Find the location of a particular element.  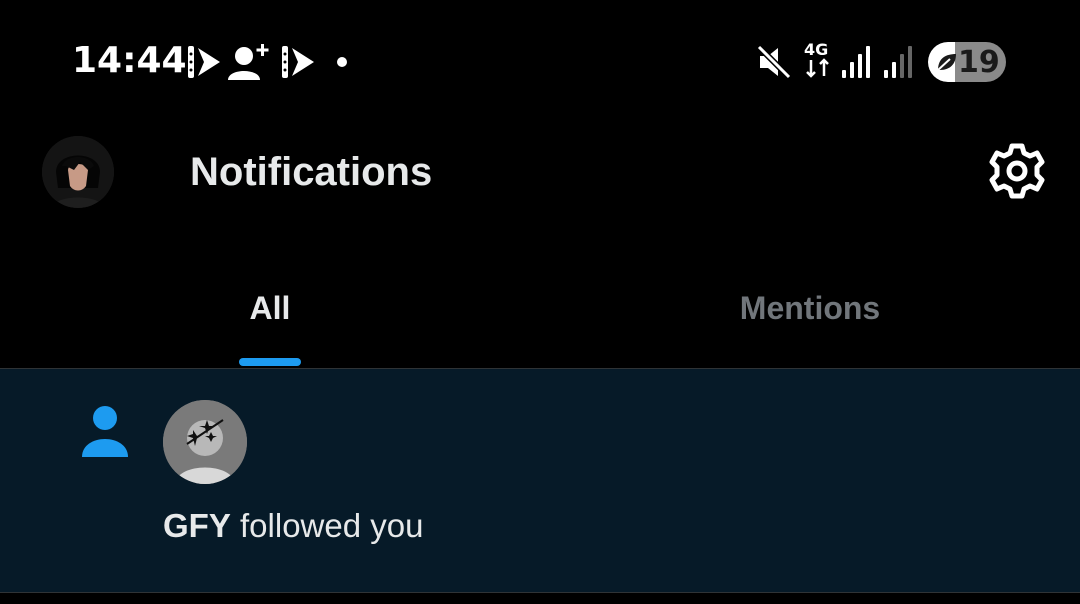

notification-text: GFY followed you is located at coordinates (293, 526).